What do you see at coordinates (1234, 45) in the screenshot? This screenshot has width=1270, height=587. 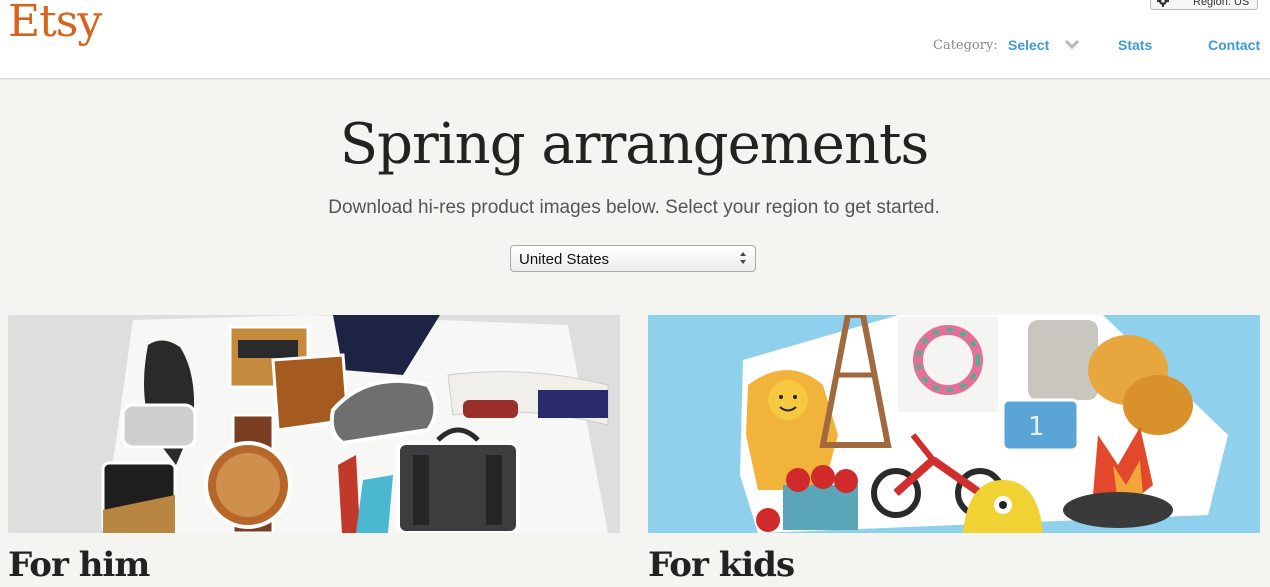 I see `contact-link: Contact` at bounding box center [1234, 45].